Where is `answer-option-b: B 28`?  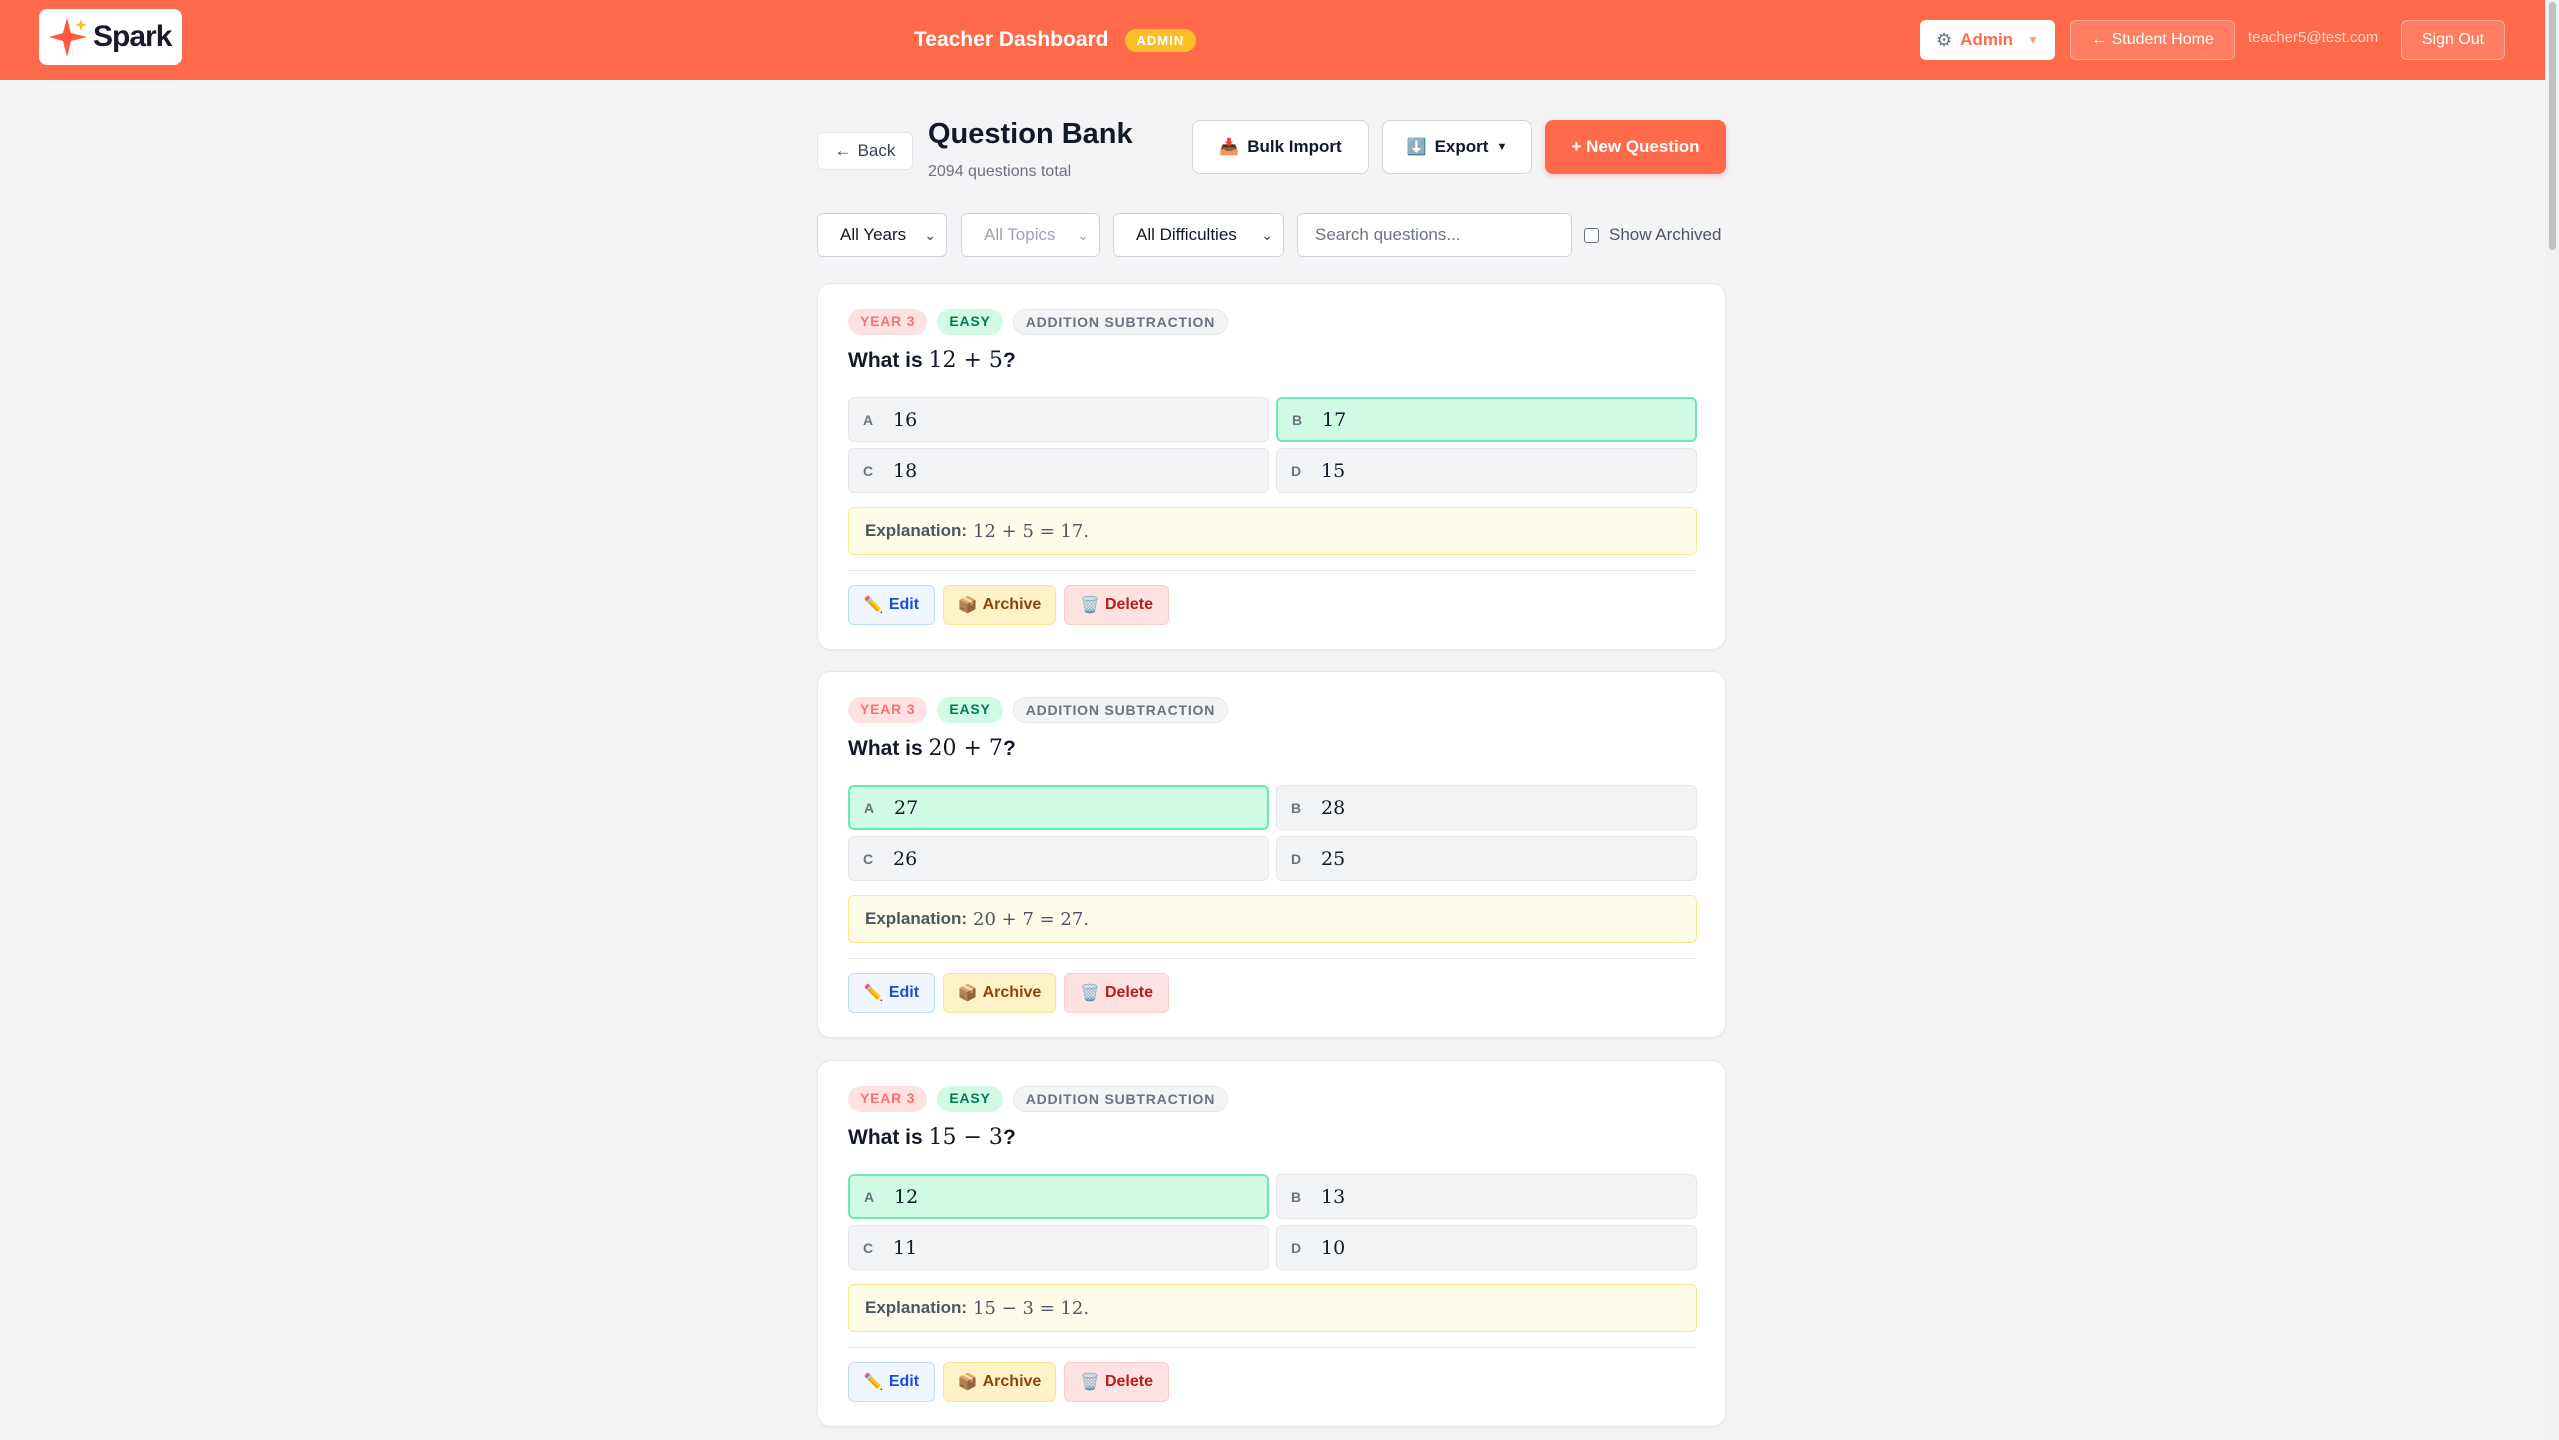
answer-option-b: B 28 is located at coordinates (1486, 807).